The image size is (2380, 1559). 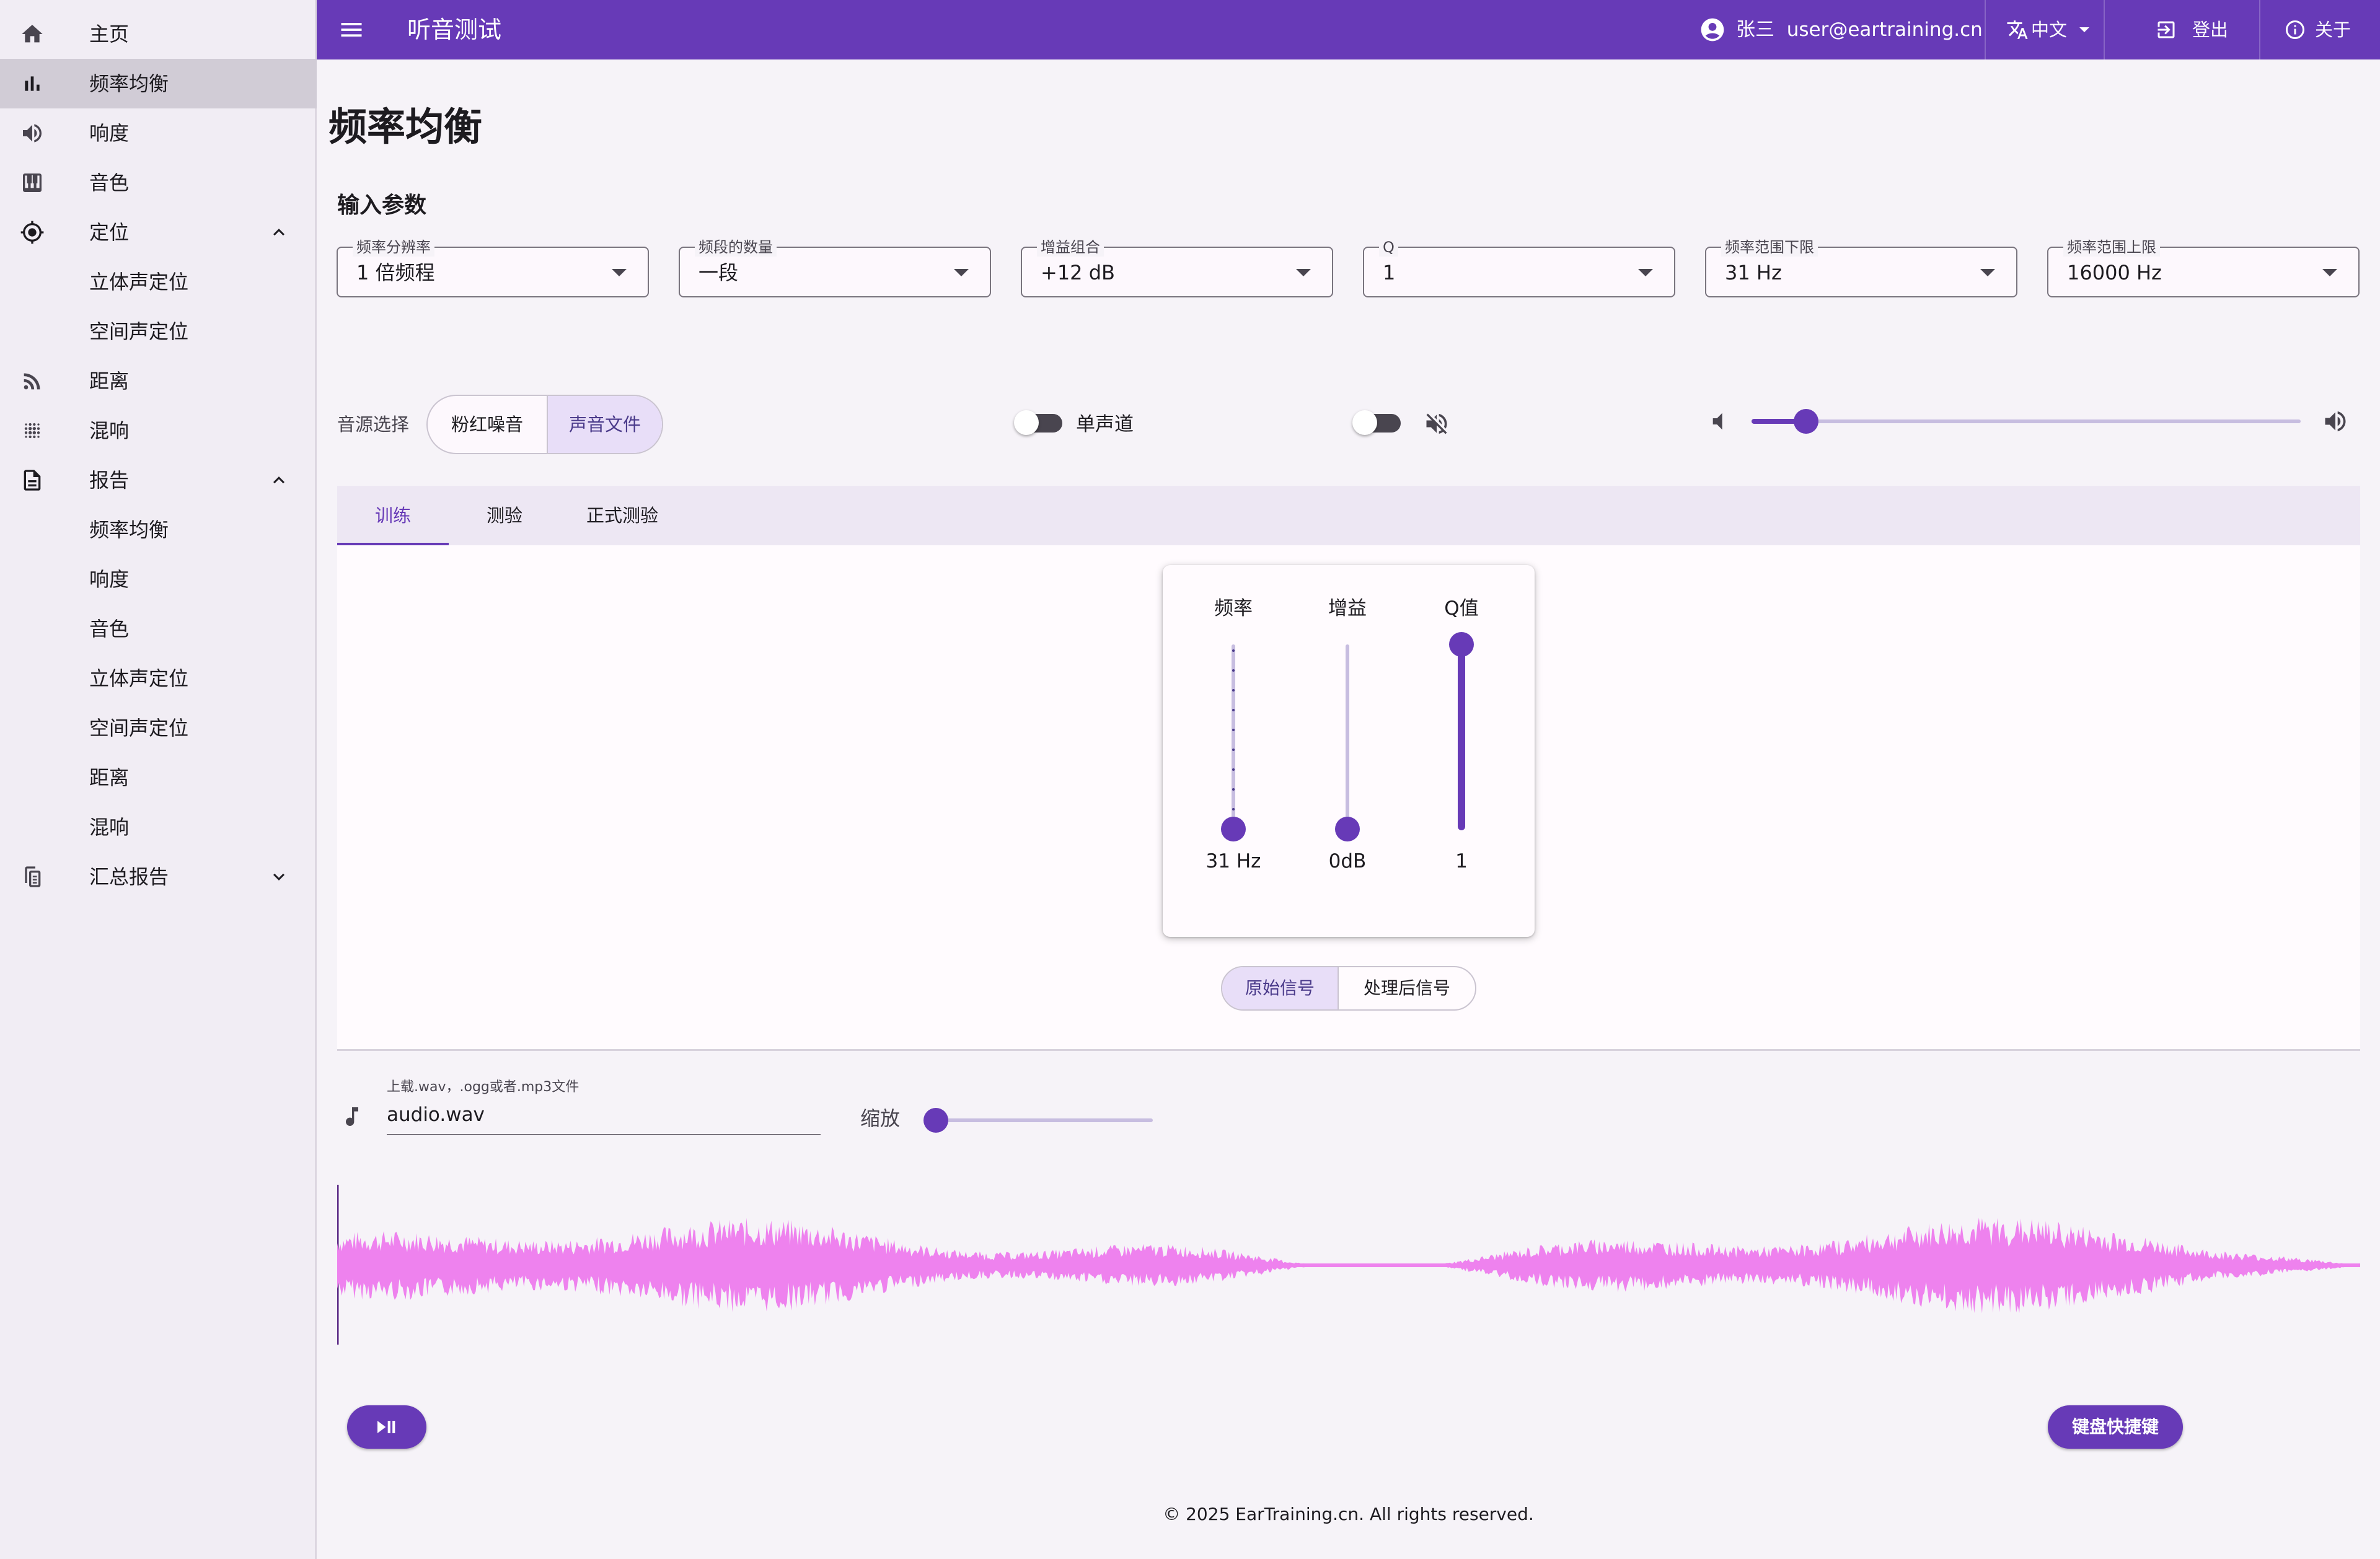 What do you see at coordinates (373, 424) in the screenshot?
I see `source-label: 音源选择` at bounding box center [373, 424].